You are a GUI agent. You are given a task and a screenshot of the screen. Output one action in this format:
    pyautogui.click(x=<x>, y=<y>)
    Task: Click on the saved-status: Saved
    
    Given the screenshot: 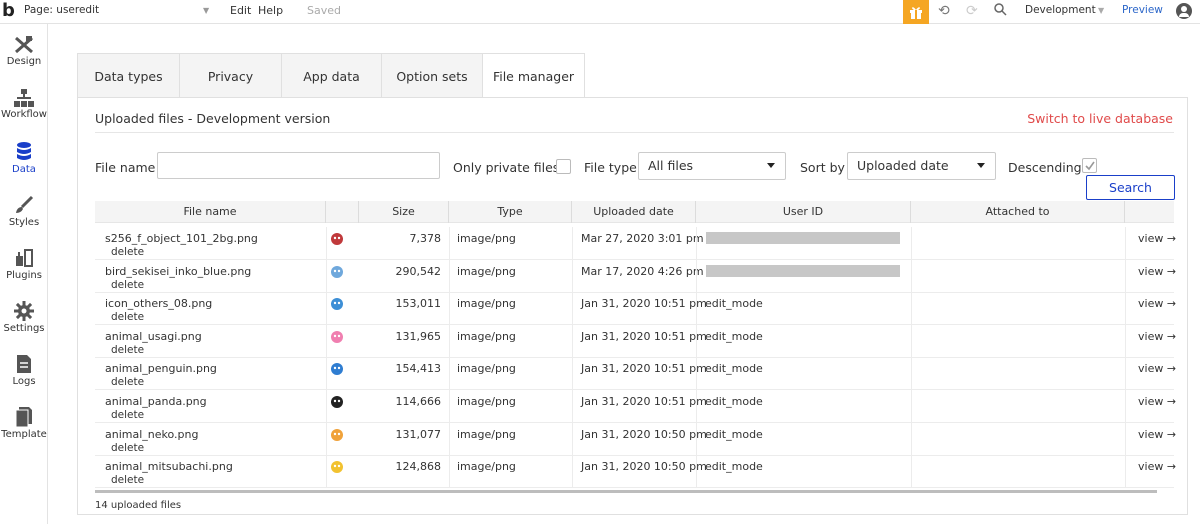 What is the action you would take?
    pyautogui.click(x=324, y=10)
    